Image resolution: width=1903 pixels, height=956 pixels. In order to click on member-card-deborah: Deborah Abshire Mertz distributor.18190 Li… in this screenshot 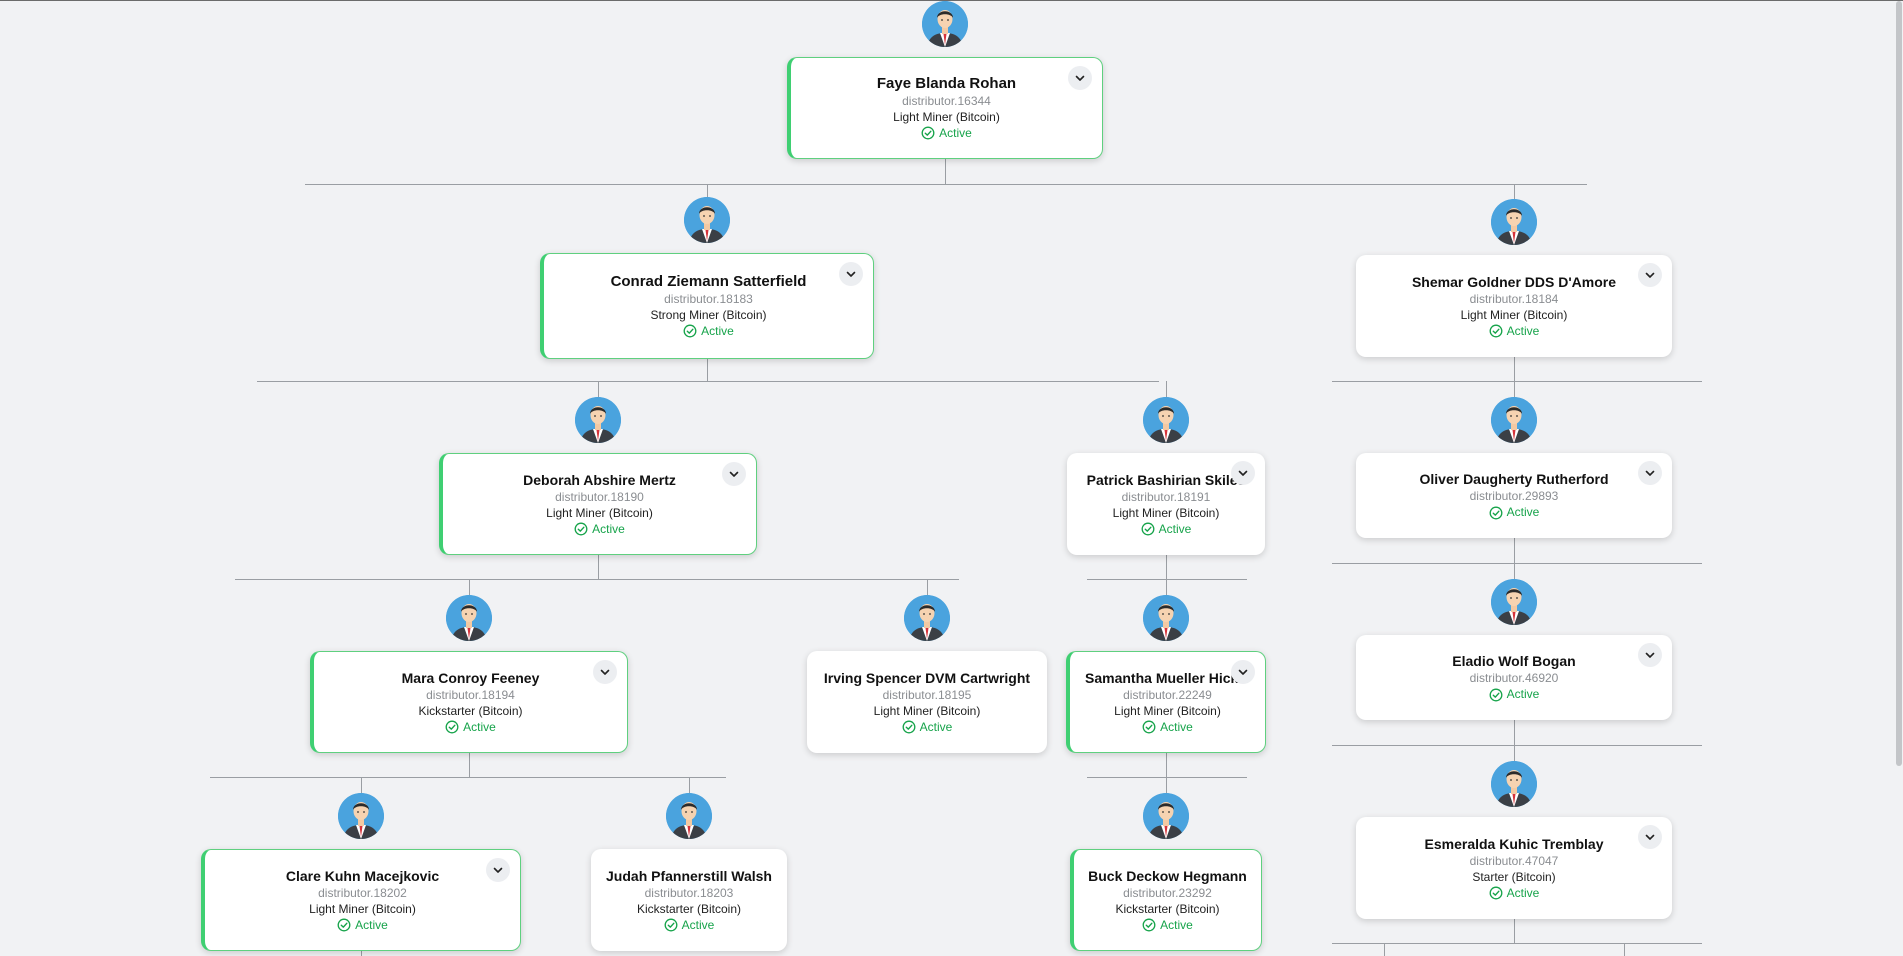, I will do `click(598, 504)`.